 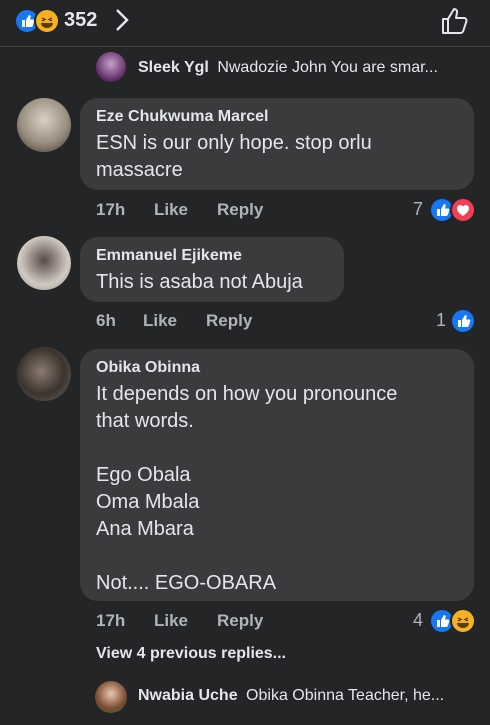 What do you see at coordinates (463, 210) in the screenshot?
I see `heart-reaction-icon` at bounding box center [463, 210].